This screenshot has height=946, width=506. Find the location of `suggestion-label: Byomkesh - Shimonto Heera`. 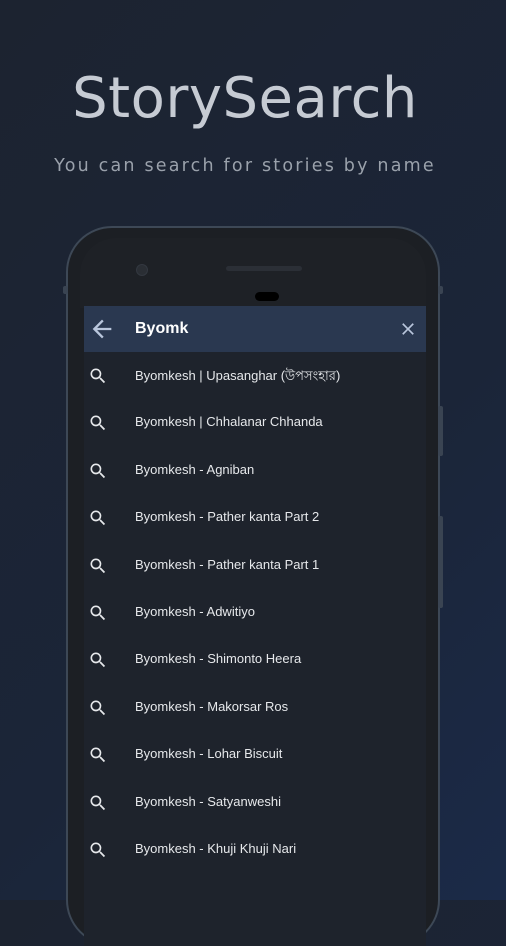

suggestion-label: Byomkesh - Shimonto Heera is located at coordinates (218, 659).